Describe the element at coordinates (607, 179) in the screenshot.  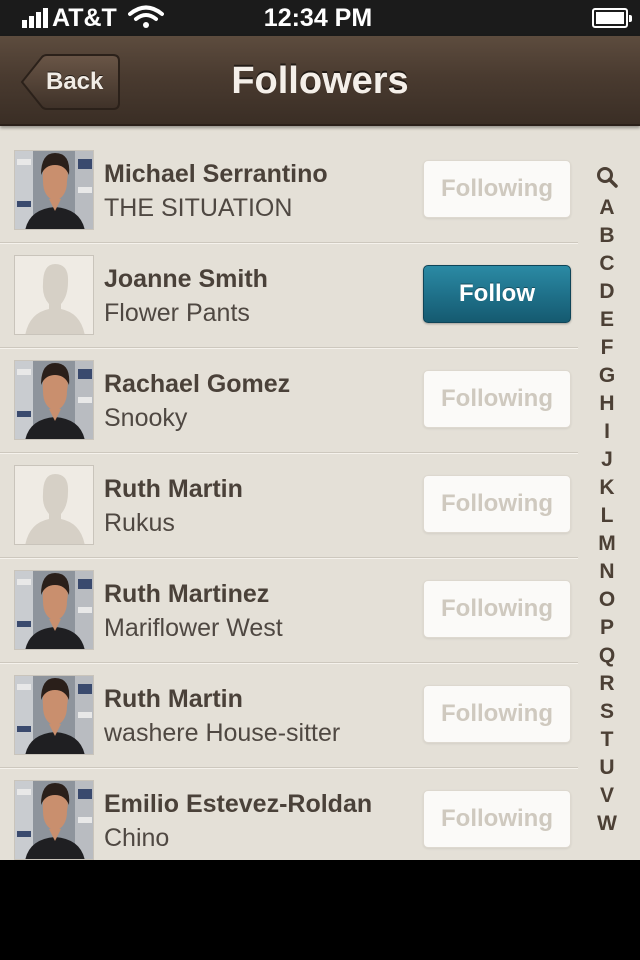
I see `search-icon` at that location.